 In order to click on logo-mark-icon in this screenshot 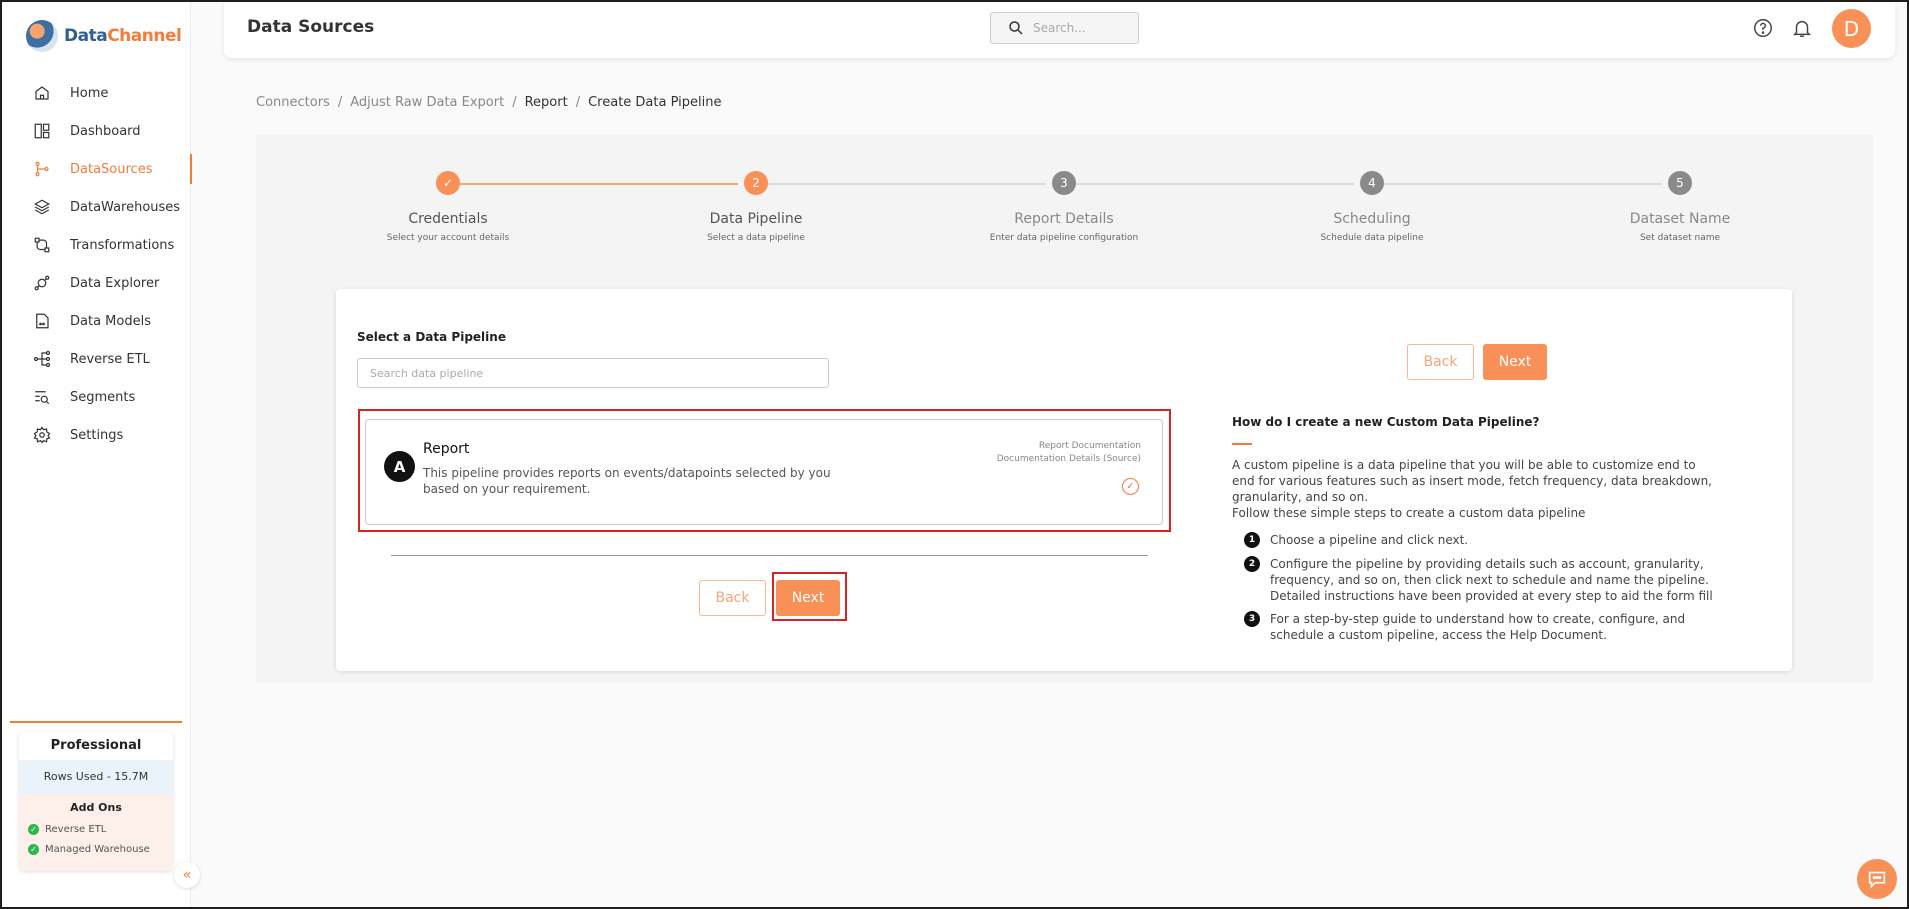, I will do `click(42, 36)`.